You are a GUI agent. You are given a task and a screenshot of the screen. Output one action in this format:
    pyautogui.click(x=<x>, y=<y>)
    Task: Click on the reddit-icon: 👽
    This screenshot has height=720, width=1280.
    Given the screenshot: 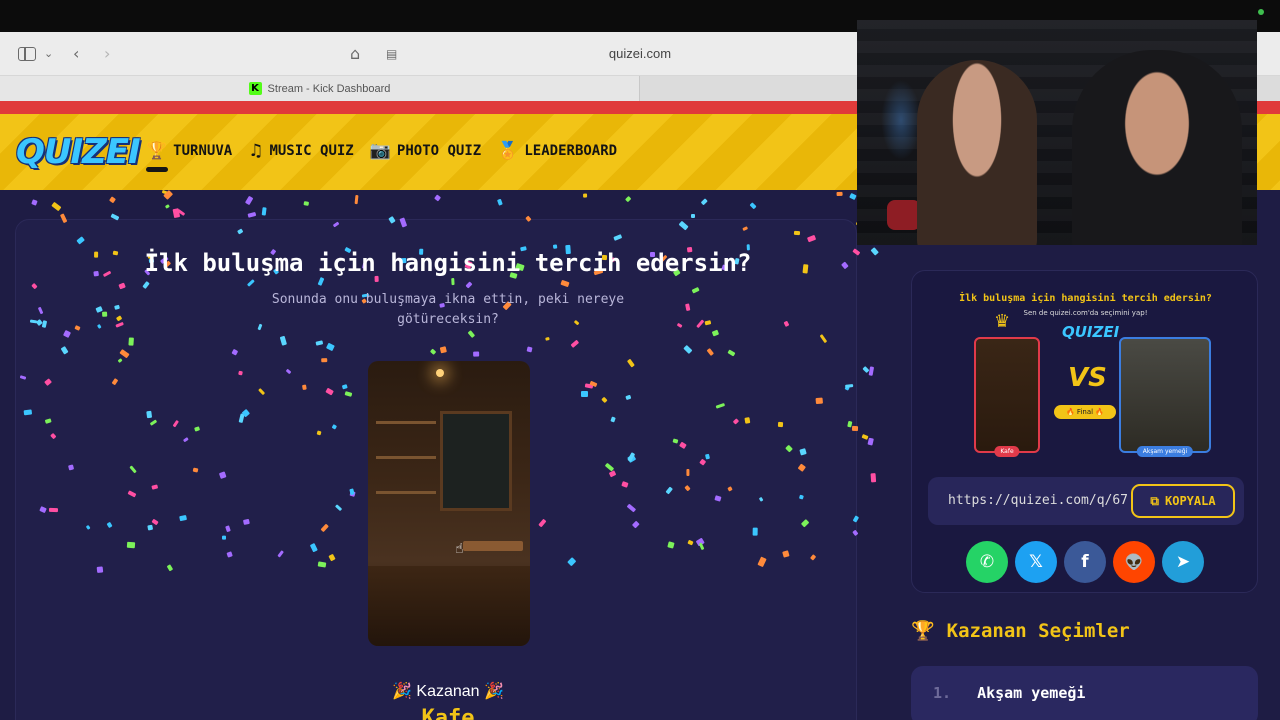 What is the action you would take?
    pyautogui.click(x=1134, y=562)
    